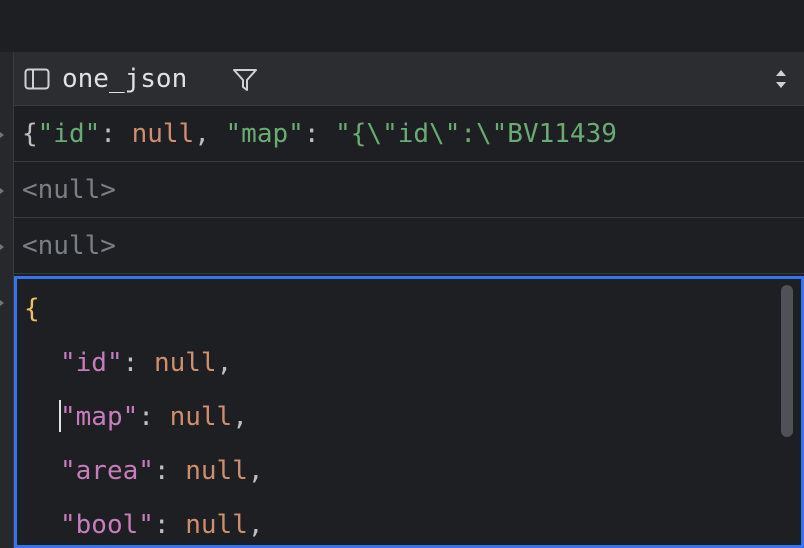 The height and width of the screenshot is (548, 804). Describe the element at coordinates (163, 134) in the screenshot. I see `preview-token: null` at that location.